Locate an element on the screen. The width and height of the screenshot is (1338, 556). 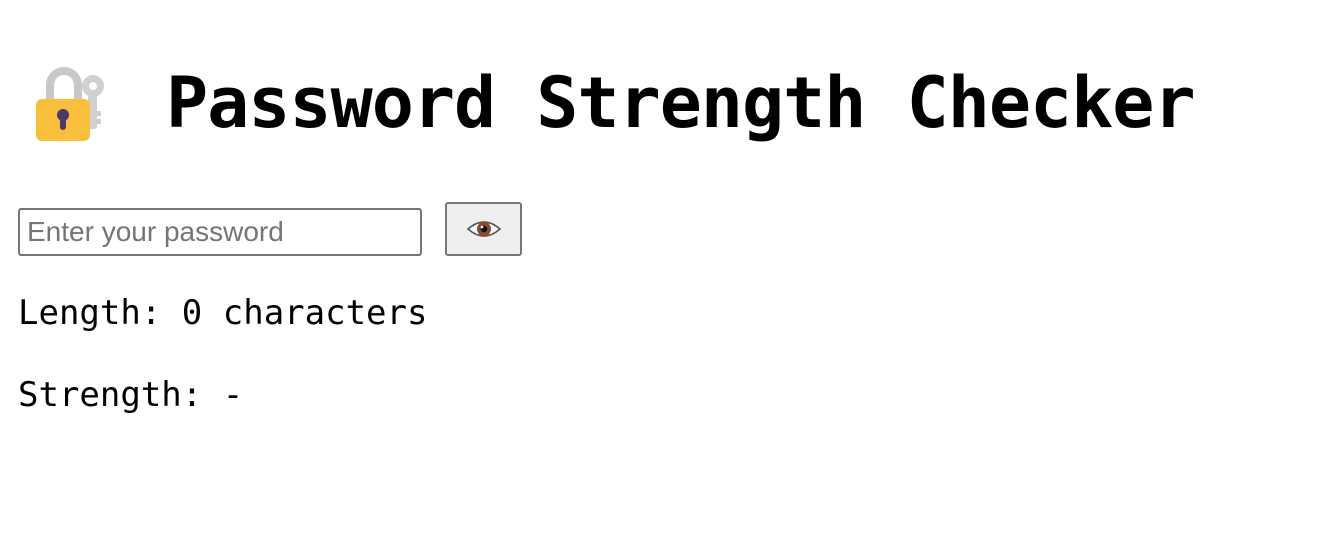
length-label: Length: is located at coordinates (90, 313).